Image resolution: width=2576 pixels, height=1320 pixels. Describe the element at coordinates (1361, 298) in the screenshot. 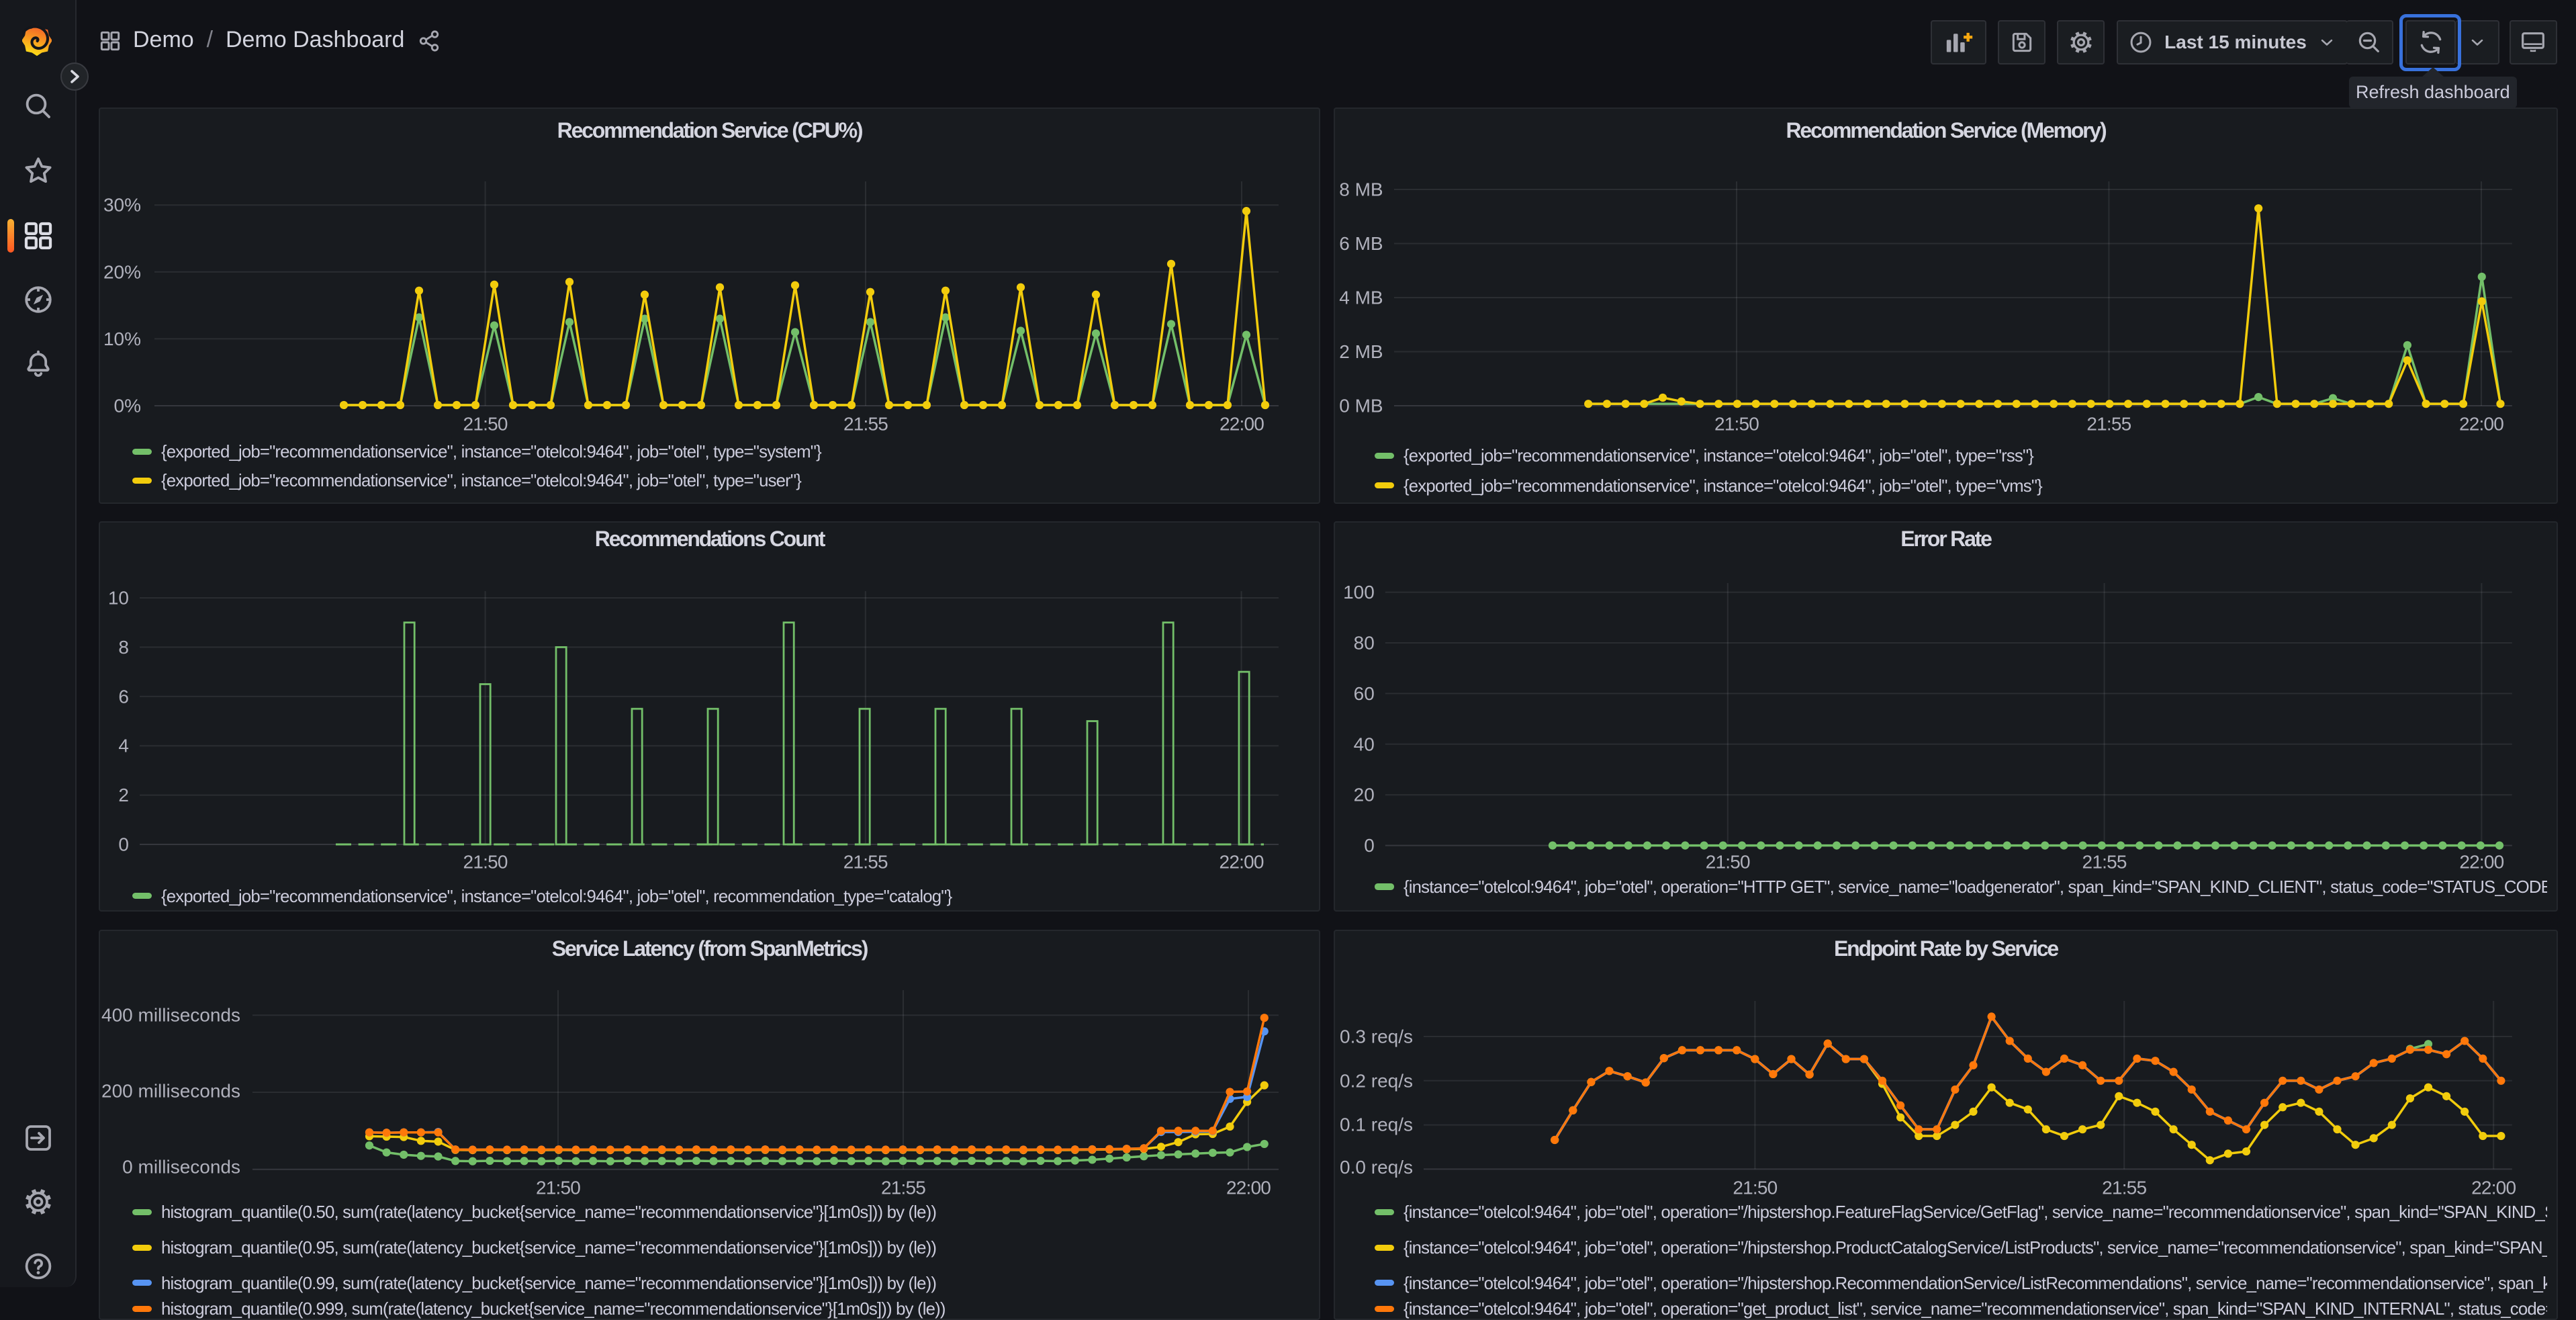

I see `svg-text: 4 MB` at that location.